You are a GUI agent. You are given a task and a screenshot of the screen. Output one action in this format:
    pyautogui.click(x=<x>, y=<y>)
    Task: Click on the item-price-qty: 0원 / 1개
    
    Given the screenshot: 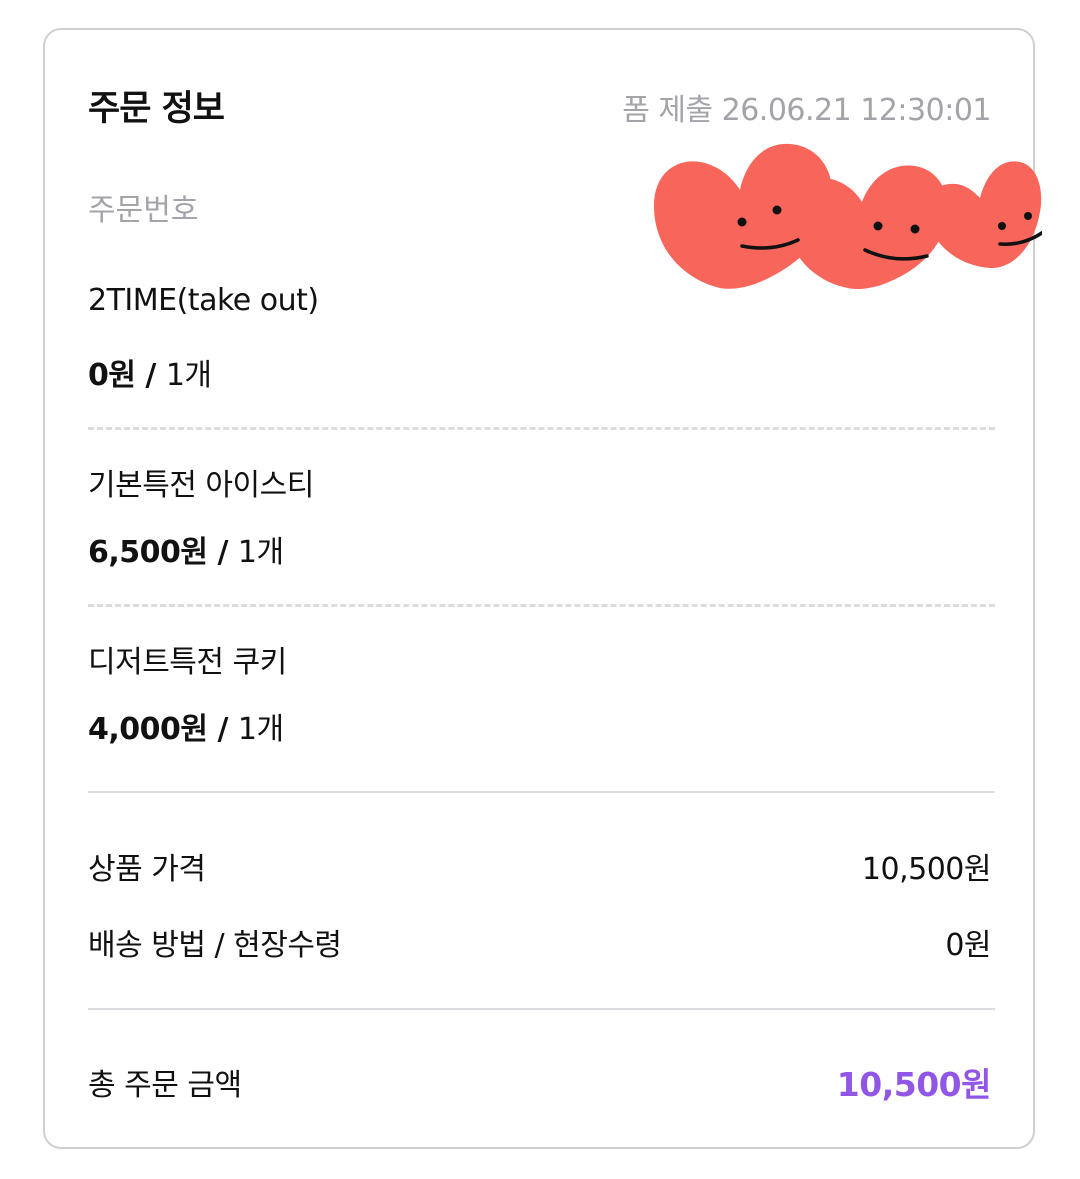 What is the action you would take?
    pyautogui.click(x=150, y=372)
    